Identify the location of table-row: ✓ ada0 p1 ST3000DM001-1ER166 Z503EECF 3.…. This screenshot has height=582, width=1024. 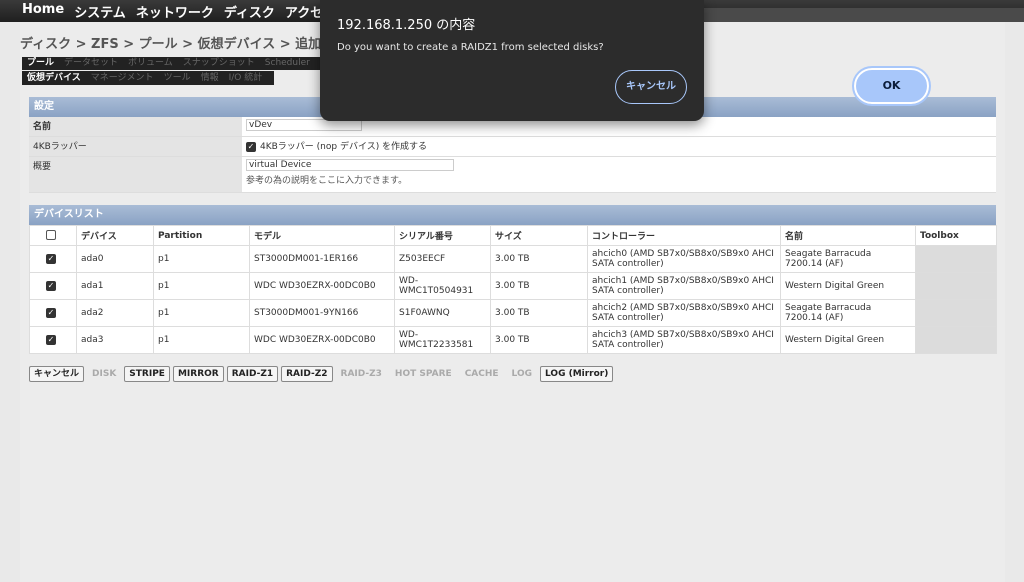
(513, 259).